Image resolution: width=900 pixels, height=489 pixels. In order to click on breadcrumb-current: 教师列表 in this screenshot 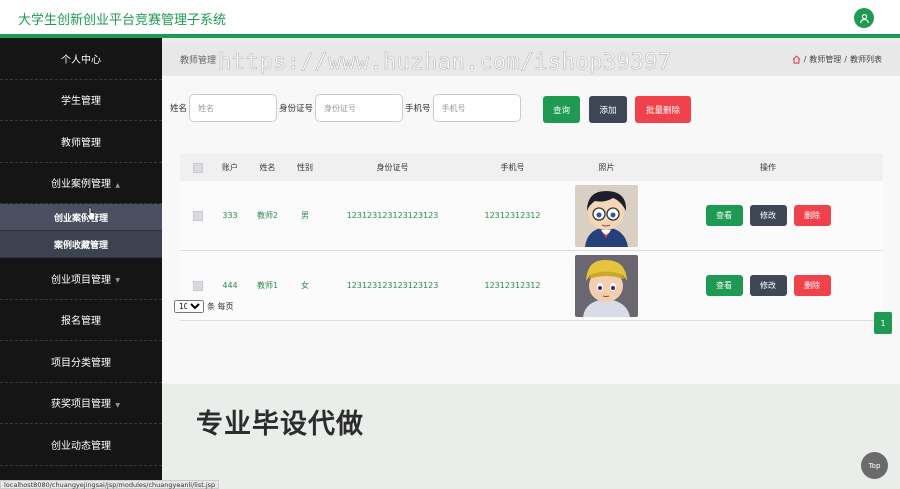, I will do `click(866, 59)`.